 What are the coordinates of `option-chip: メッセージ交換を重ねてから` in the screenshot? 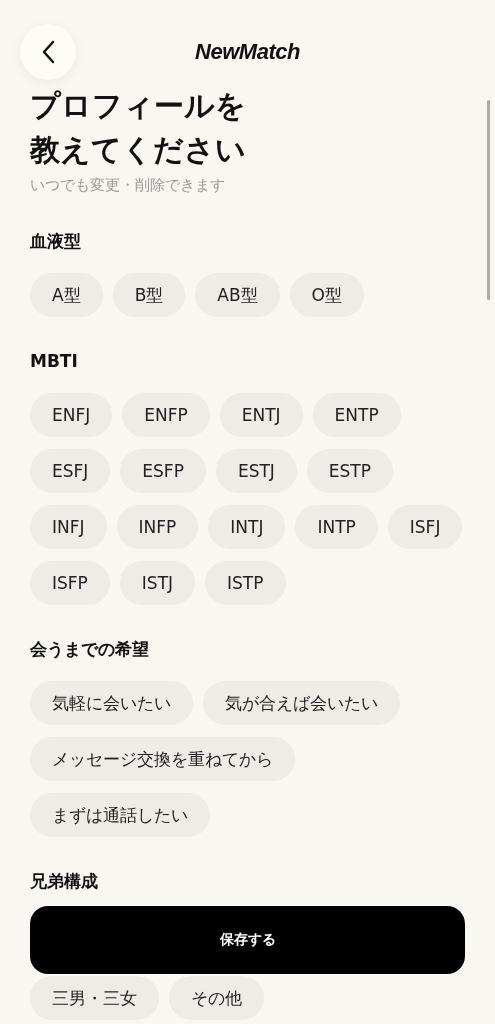 It's located at (162, 759).